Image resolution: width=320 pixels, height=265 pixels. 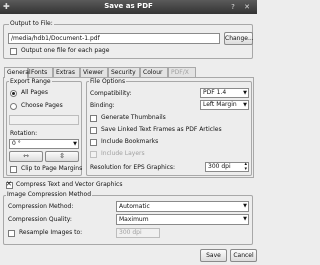 I want to click on checkmark-icon: ✕, so click(x=9, y=184).